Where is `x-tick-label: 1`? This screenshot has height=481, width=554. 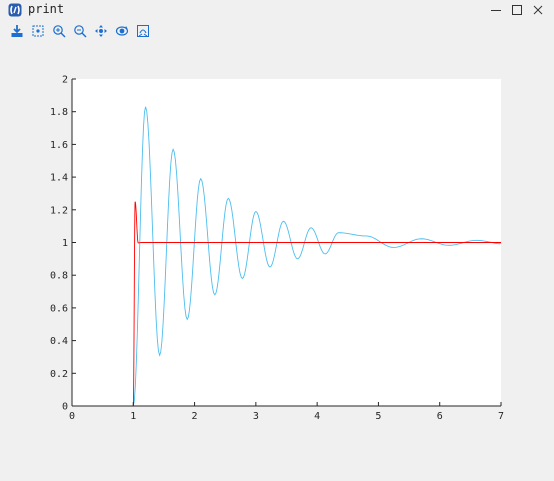
x-tick-label: 1 is located at coordinates (133, 416).